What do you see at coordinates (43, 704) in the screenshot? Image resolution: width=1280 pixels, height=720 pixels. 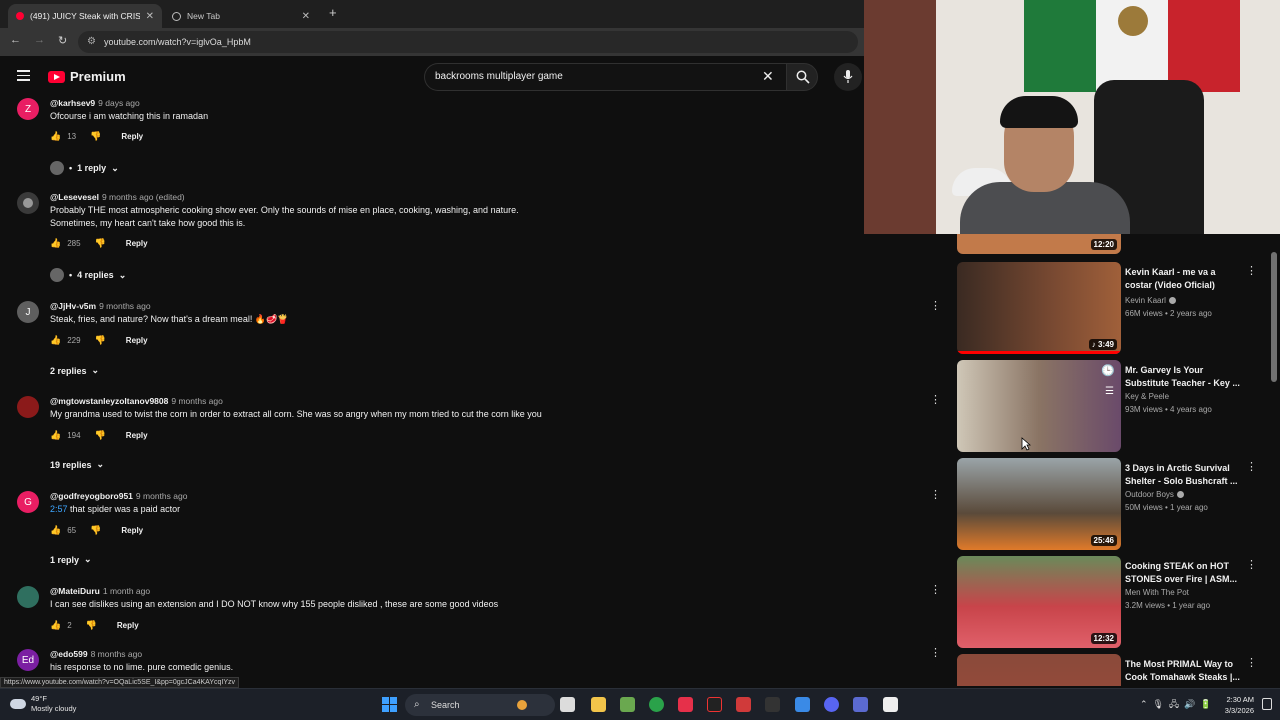 I see `weather-widget: 49°F Mostly cloudy` at bounding box center [43, 704].